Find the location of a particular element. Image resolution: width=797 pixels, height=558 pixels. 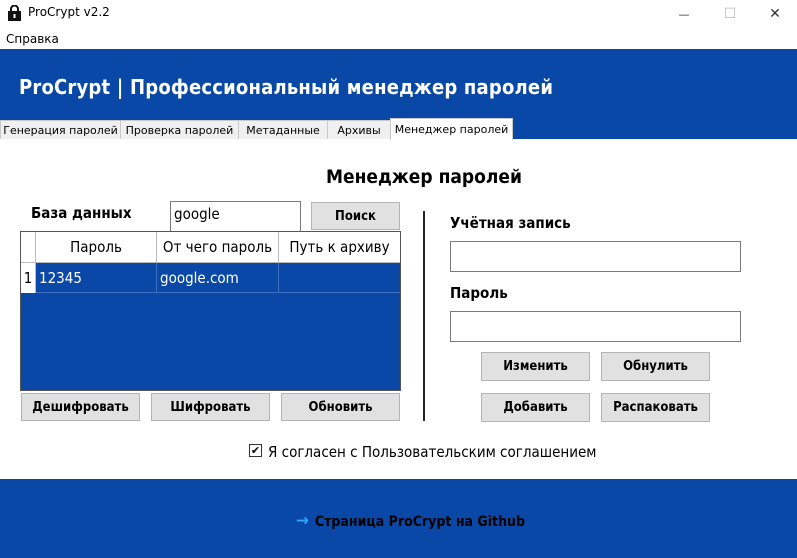

table-cell-password: 12345 is located at coordinates (96, 278).